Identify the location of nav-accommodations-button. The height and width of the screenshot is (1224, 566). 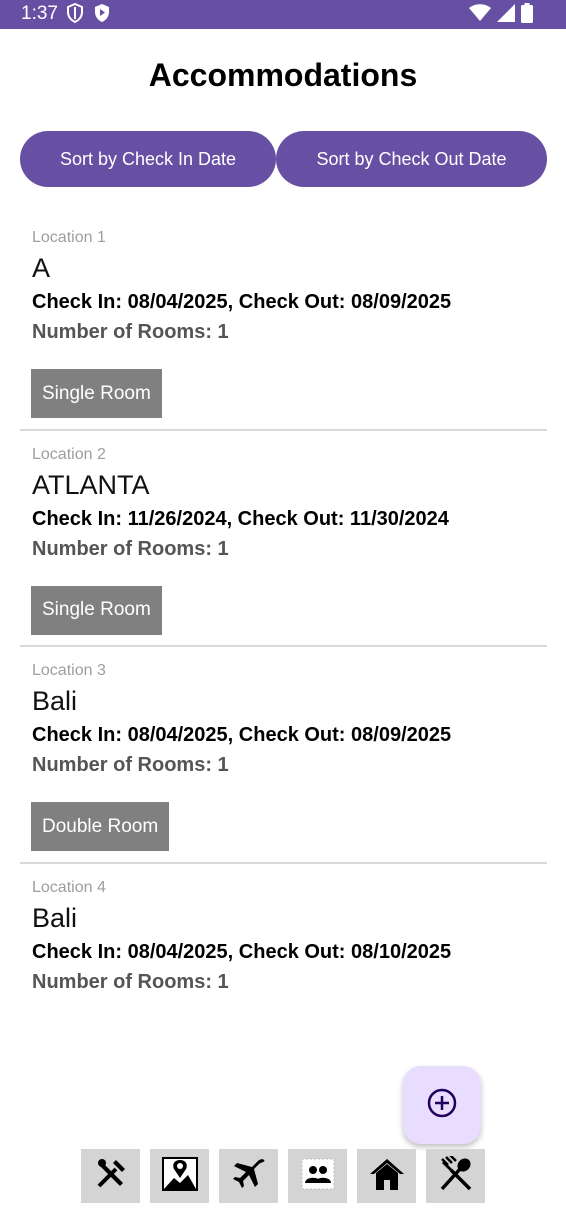
(386, 1176).